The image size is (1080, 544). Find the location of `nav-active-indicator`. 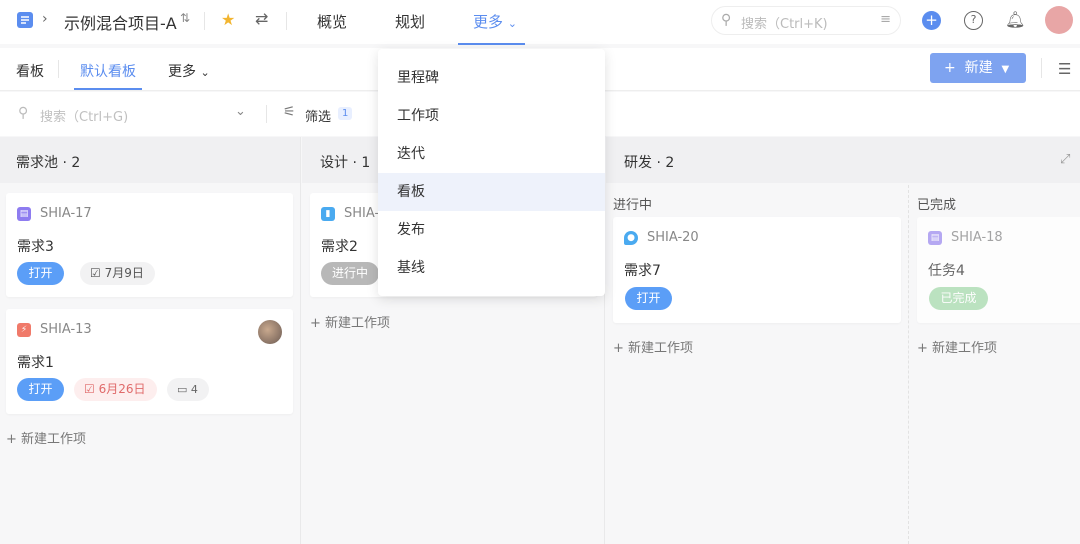

nav-active-indicator is located at coordinates (491, 44).